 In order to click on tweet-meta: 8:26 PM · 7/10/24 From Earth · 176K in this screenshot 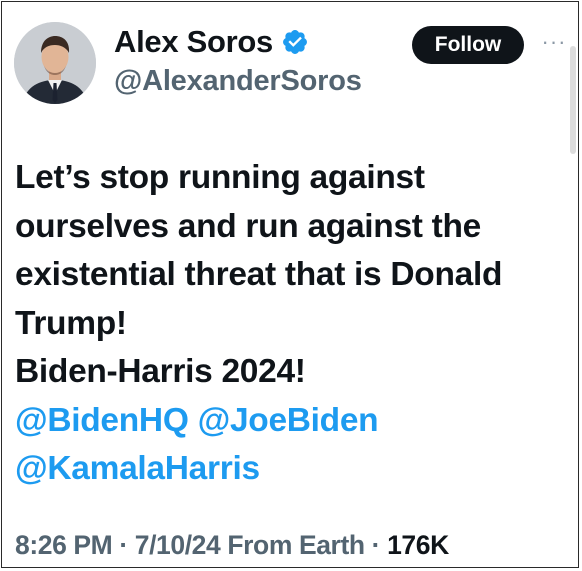, I will do `click(232, 545)`.